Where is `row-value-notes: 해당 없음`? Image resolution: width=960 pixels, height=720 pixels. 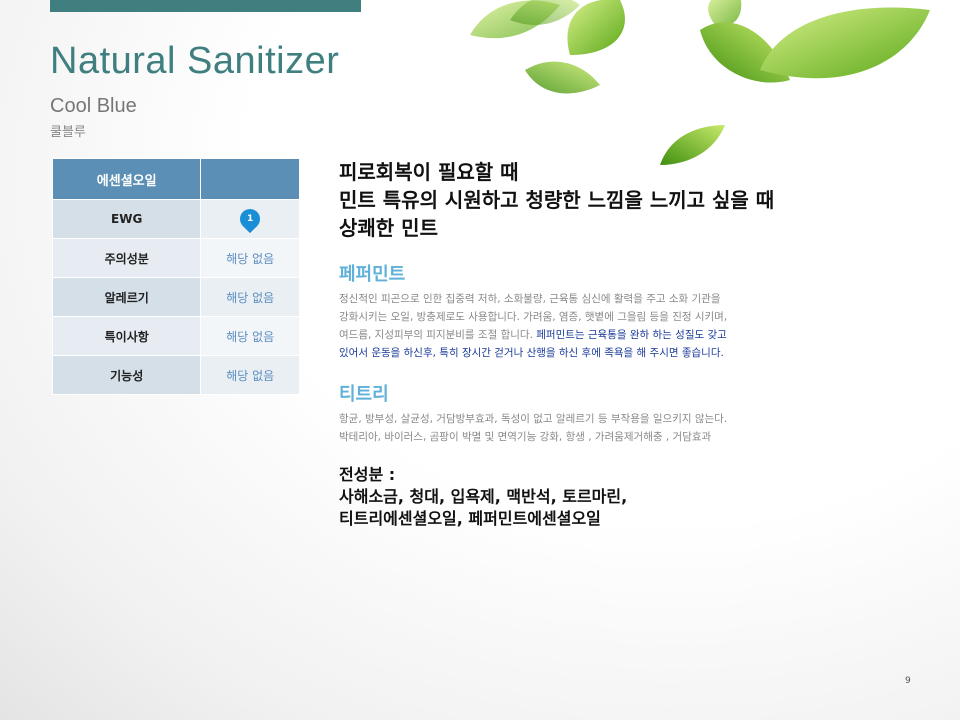 row-value-notes: 해당 없음 is located at coordinates (250, 336).